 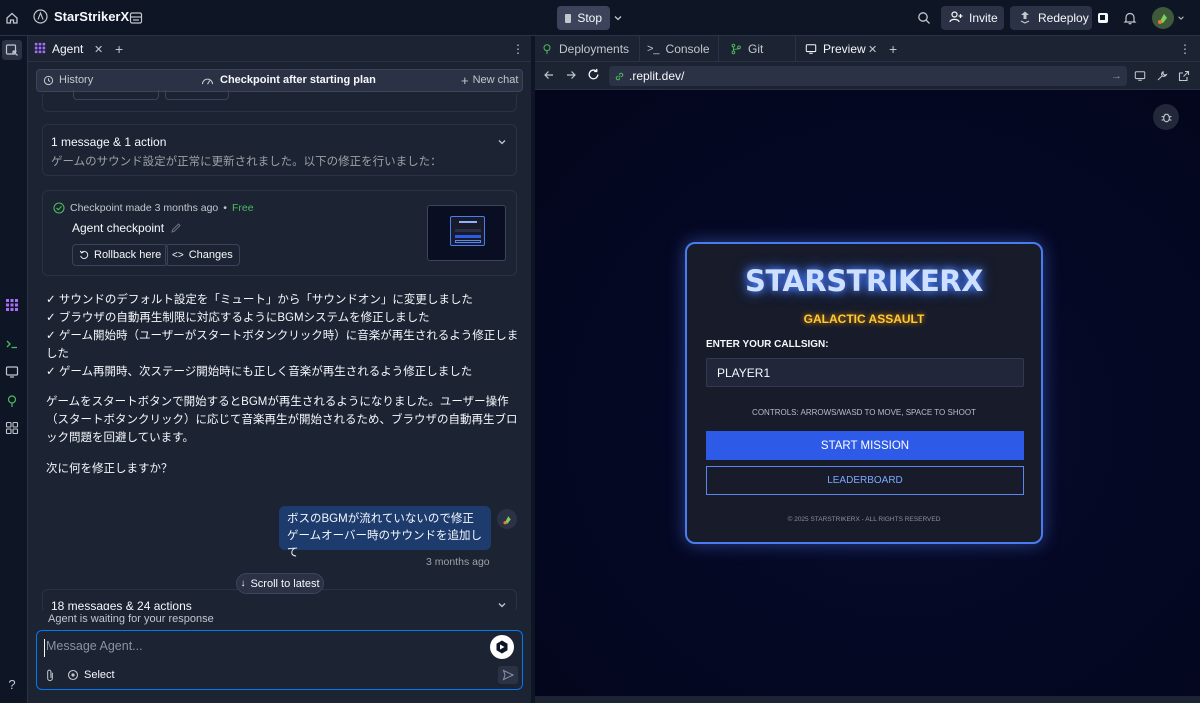 I want to click on target-icon, so click(x=73, y=675).